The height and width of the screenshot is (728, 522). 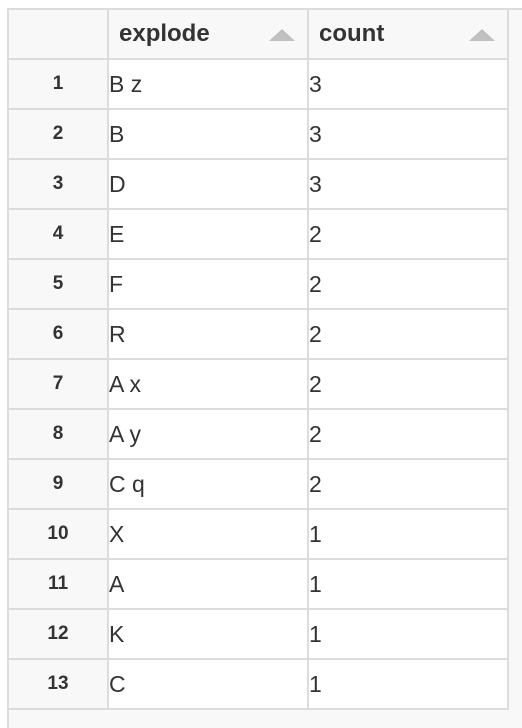 I want to click on header-row: explode count, so click(x=258, y=34).